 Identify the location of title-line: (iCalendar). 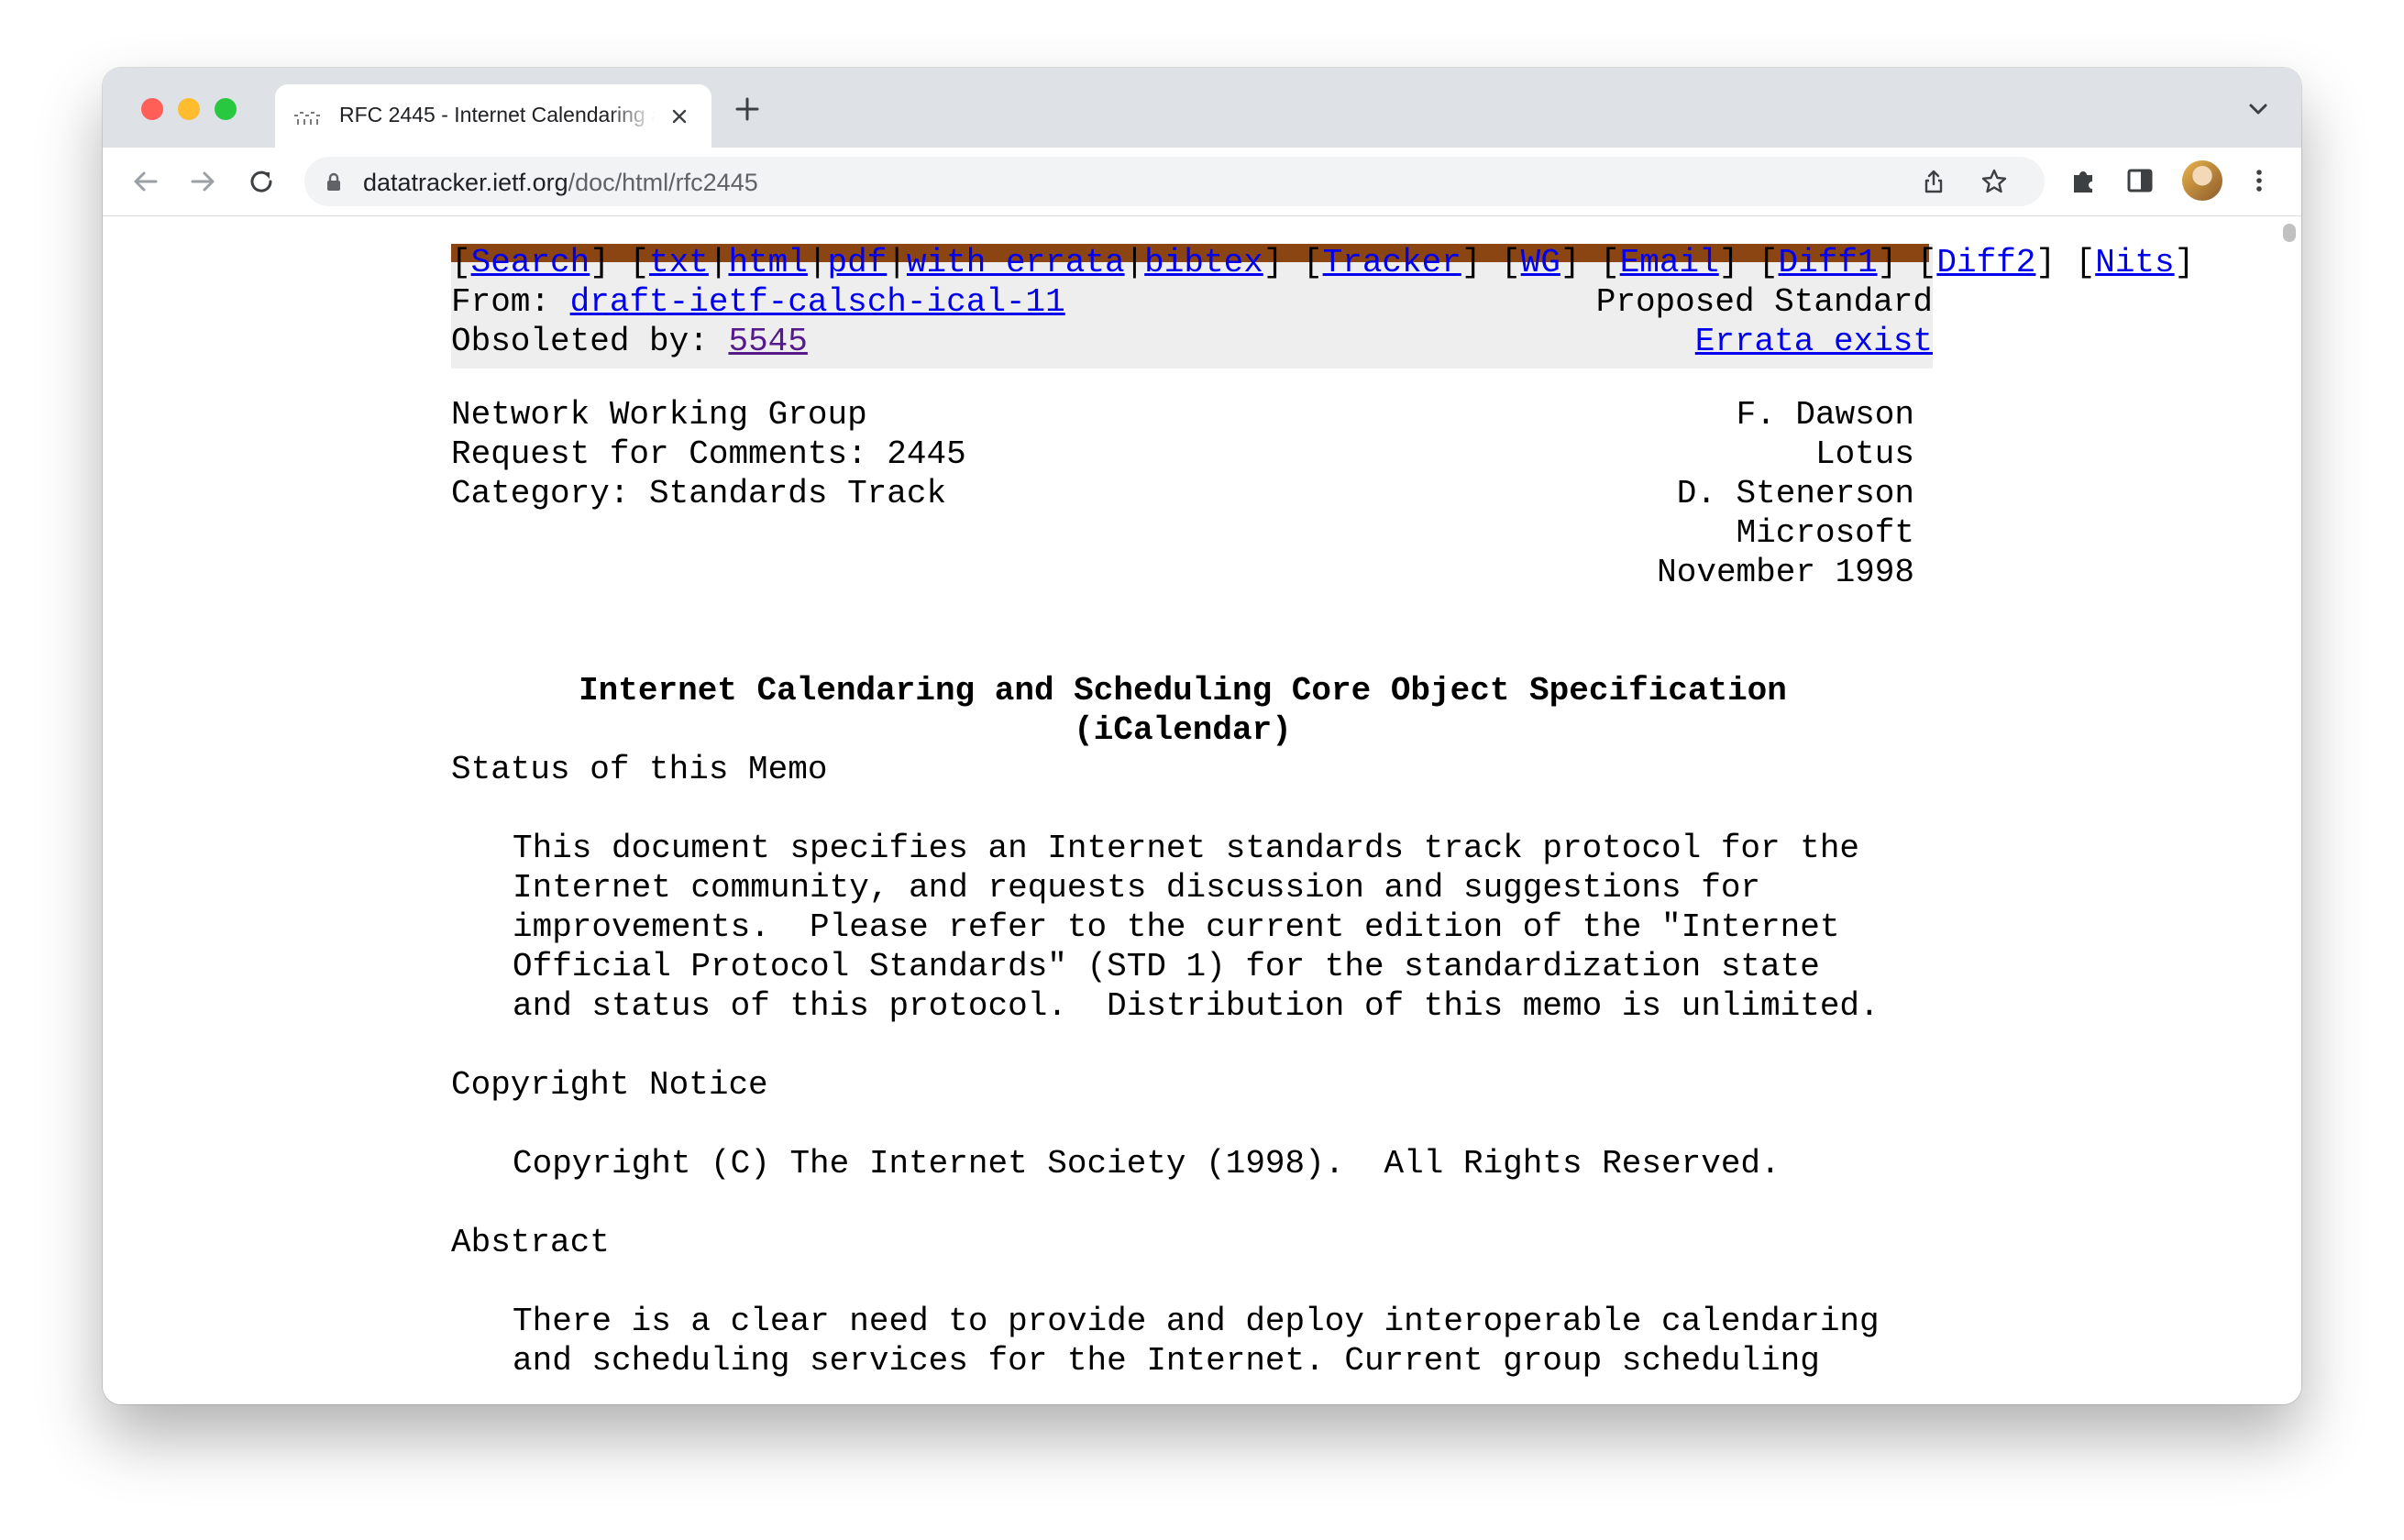
(1183, 730).